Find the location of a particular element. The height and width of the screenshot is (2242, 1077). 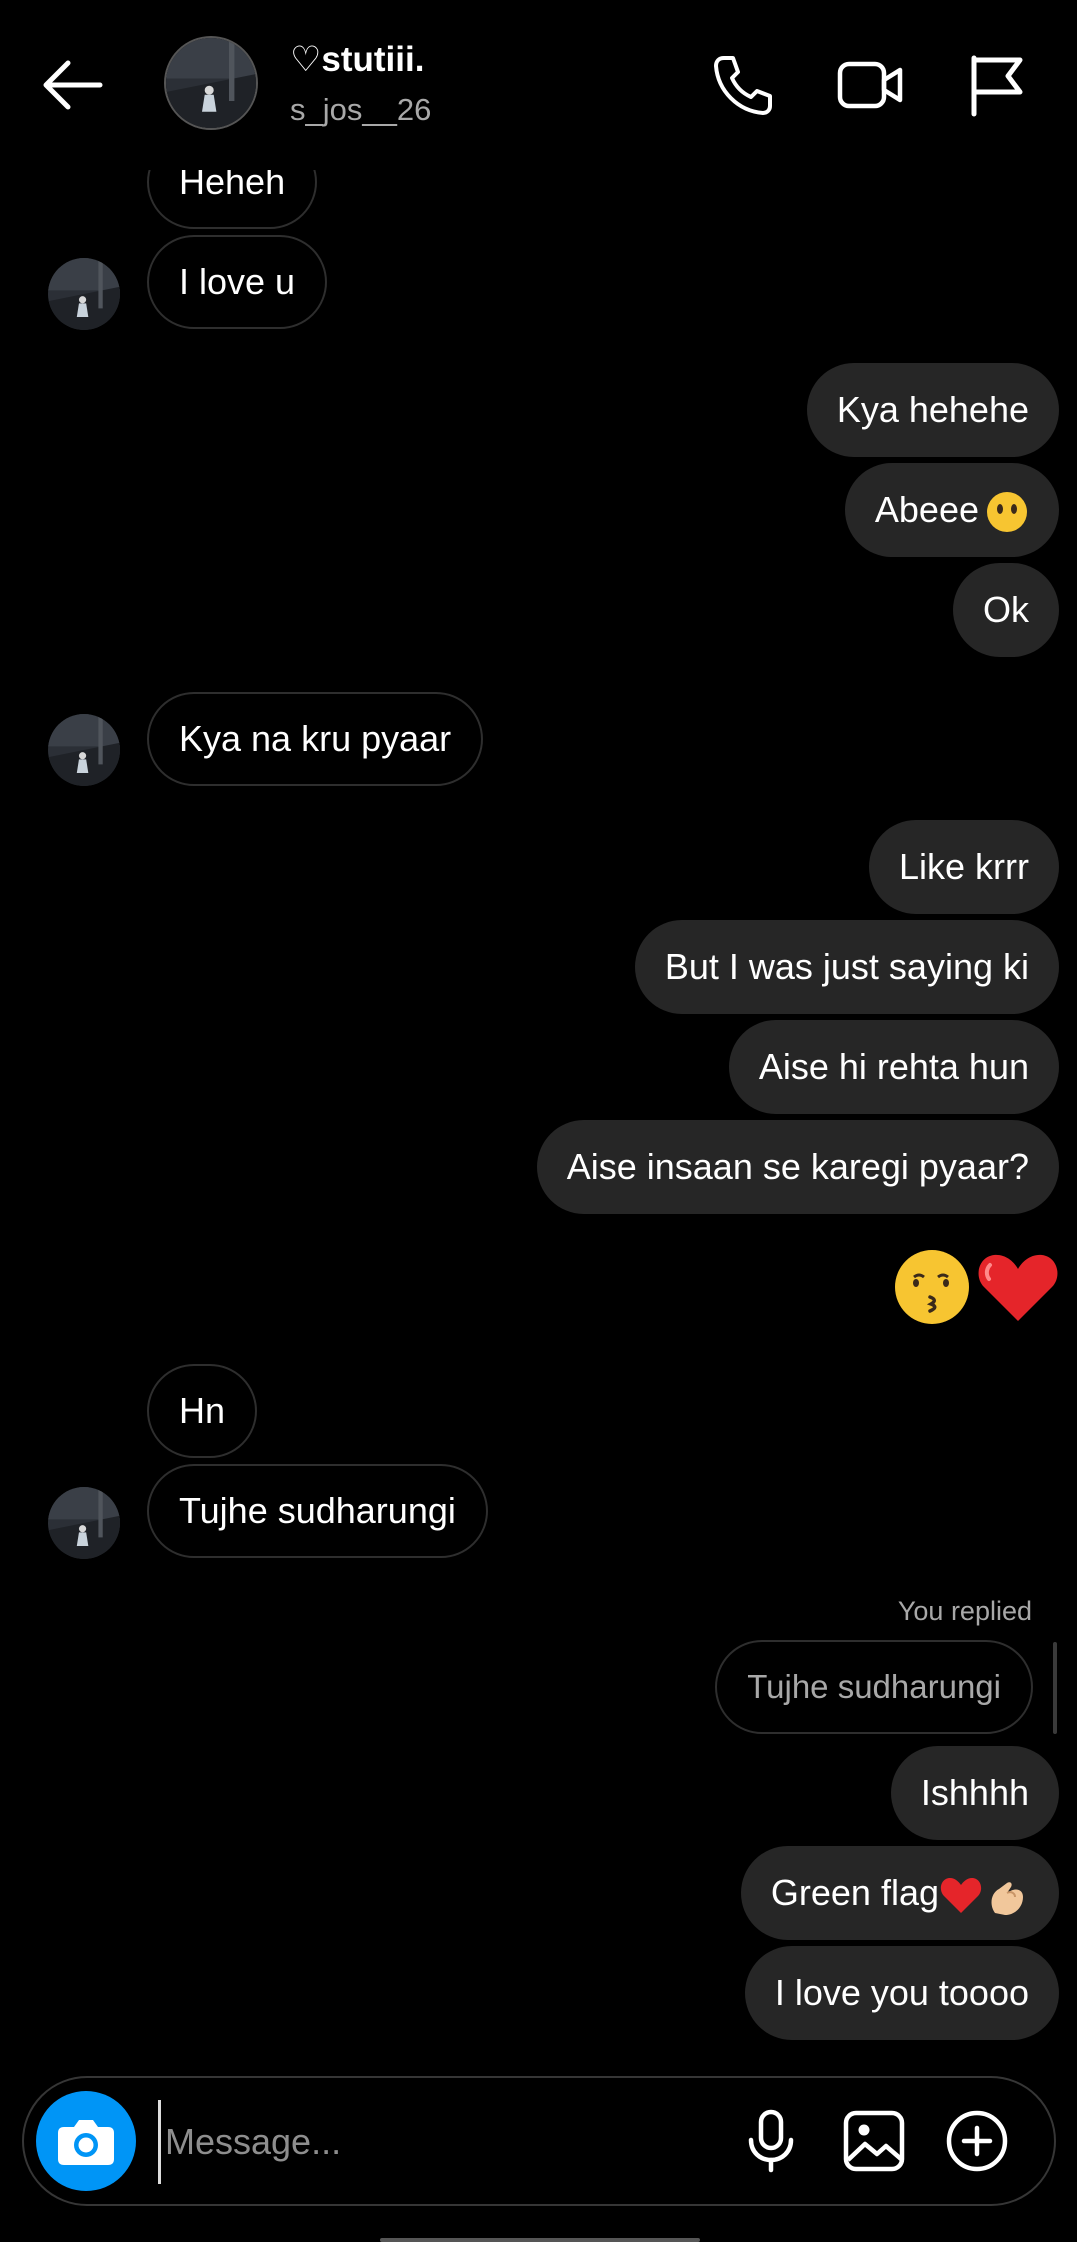

message-bubble-outgoing: Aise insaan se karegi pyaar? is located at coordinates (797, 1167).